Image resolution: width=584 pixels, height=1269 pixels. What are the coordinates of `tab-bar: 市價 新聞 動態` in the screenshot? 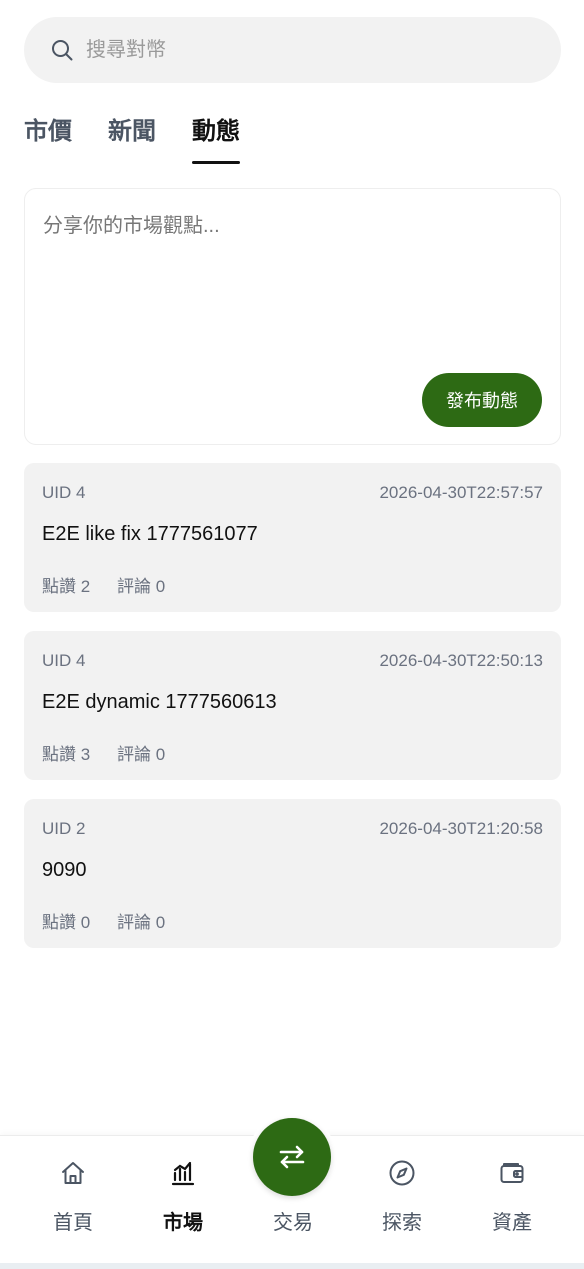 It's located at (150, 138).